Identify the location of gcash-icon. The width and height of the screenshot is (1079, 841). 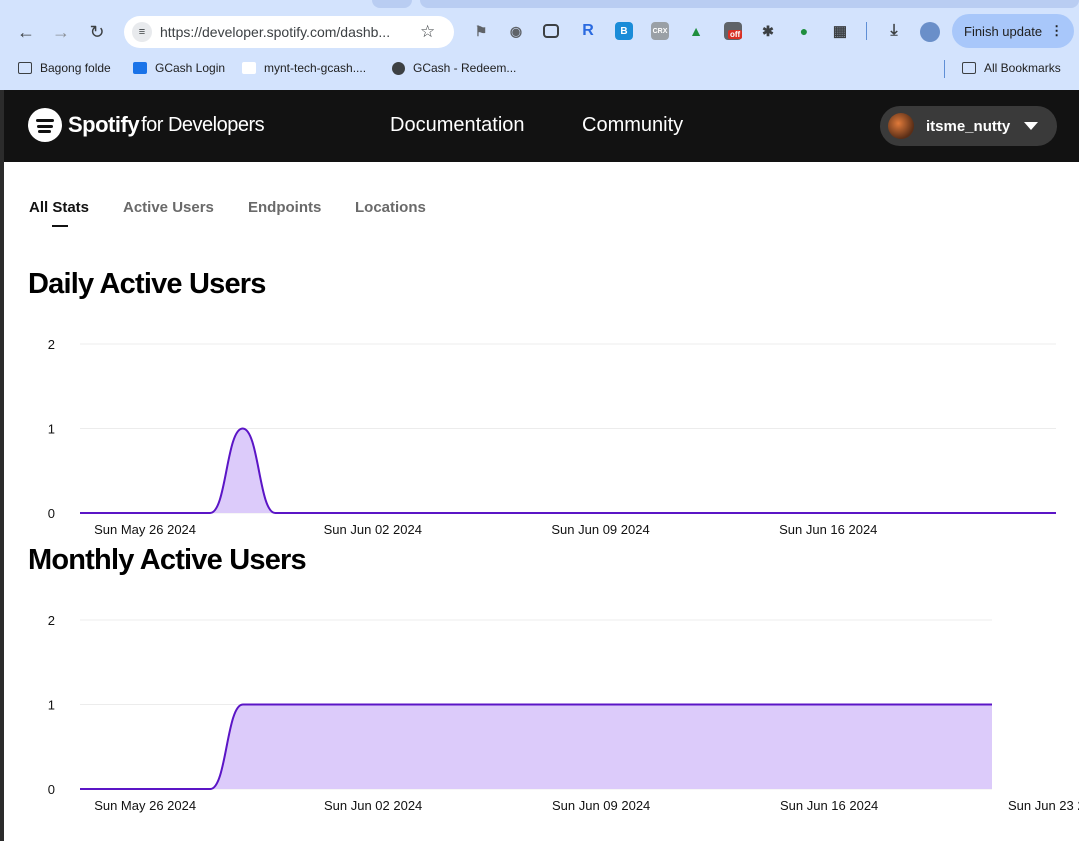
(140, 68).